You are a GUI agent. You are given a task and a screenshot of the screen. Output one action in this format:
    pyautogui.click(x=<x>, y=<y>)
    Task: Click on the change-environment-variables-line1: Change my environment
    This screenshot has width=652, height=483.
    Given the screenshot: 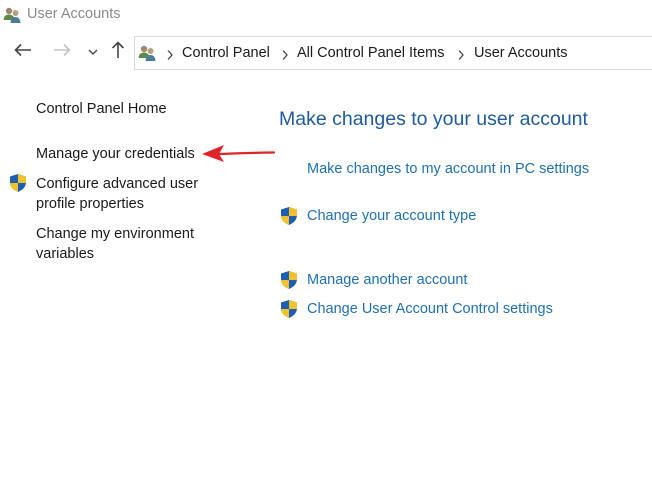 What is the action you would take?
    pyautogui.click(x=115, y=234)
    